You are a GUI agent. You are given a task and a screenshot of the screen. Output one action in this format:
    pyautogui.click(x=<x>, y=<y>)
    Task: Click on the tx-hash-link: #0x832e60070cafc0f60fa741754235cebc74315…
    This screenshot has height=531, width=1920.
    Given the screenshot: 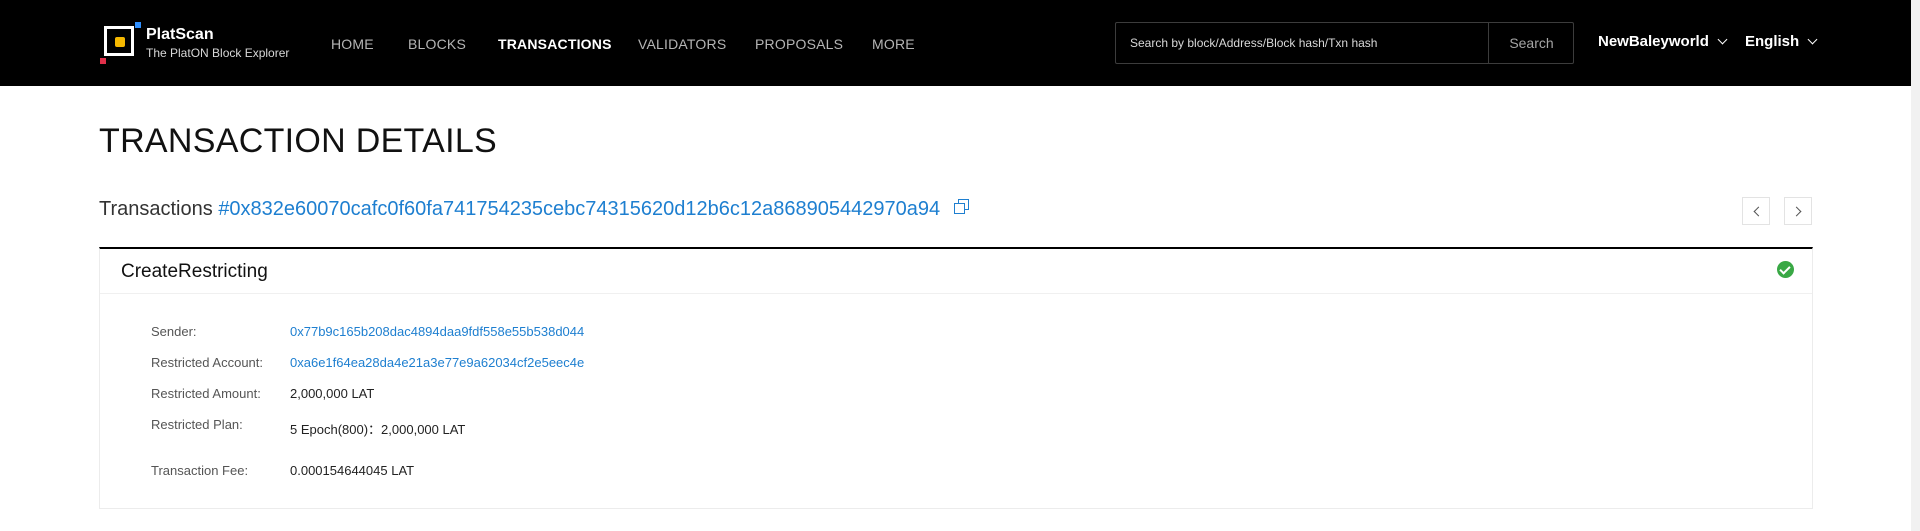 What is the action you would take?
    pyautogui.click(x=579, y=209)
    